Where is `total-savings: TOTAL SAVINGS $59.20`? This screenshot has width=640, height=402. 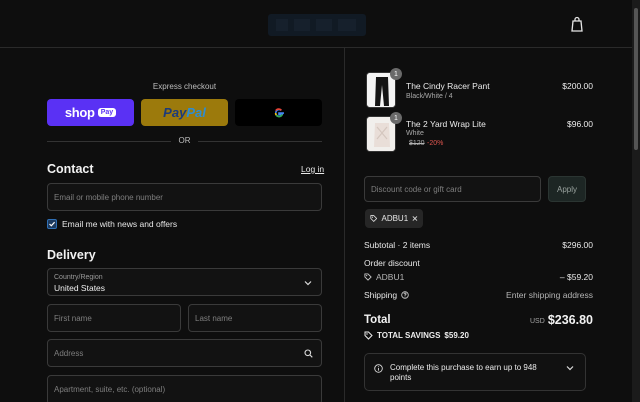
total-savings: TOTAL SAVINGS $59.20 is located at coordinates (416, 335).